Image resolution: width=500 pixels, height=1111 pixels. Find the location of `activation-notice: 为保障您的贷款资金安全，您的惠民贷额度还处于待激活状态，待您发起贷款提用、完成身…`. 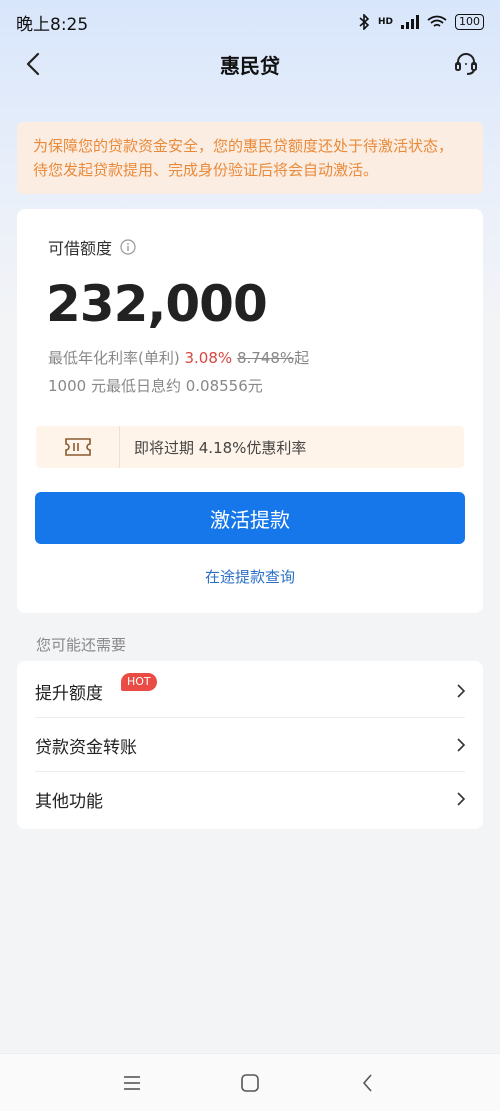

activation-notice: 为保障您的贷款资金安全，您的惠民贷额度还处于待激活状态，待您发起贷款提用、完成身… is located at coordinates (250, 158).